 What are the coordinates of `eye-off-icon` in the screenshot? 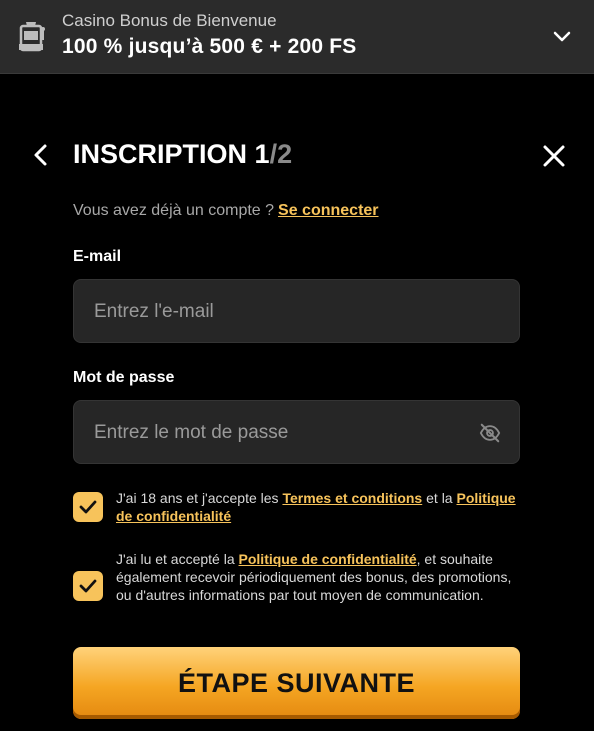 It's located at (490, 433).